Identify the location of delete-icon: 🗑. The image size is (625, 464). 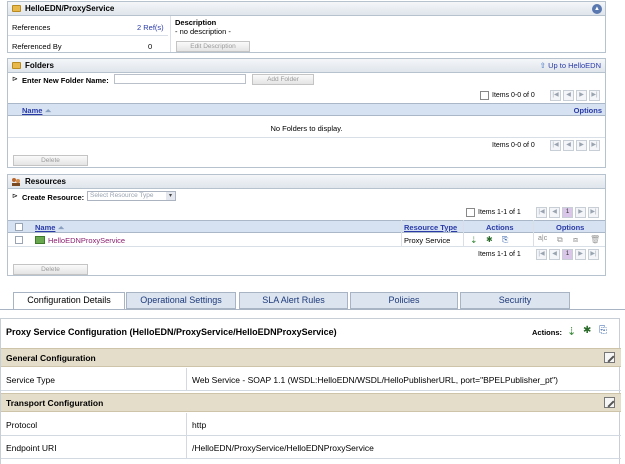
(595, 239).